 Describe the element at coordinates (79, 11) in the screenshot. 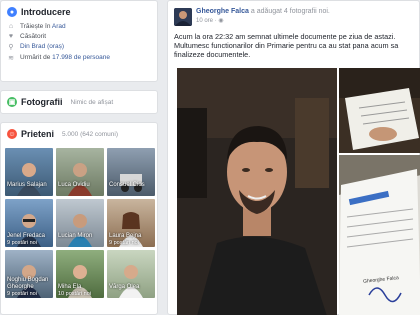

I see `intro-header: ● Introducere` at that location.